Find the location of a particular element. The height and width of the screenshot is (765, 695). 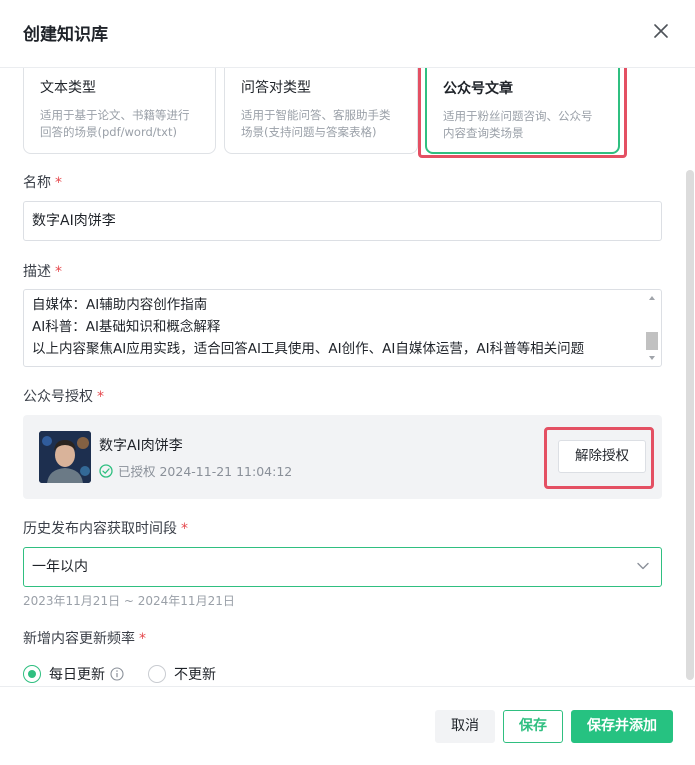

save-button: 保存 is located at coordinates (533, 726).